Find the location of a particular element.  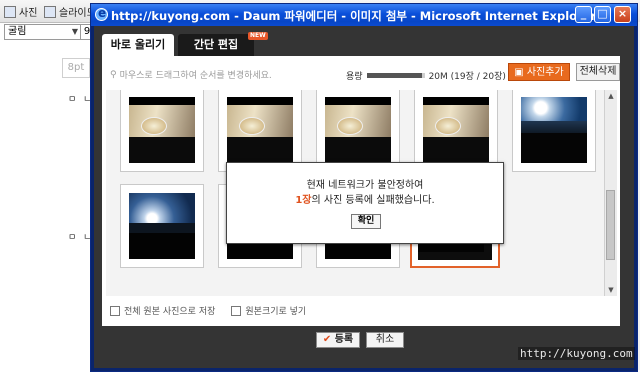

drag-hint: ⚲ 마우스로 드래그하여 순서를 변경하세요. is located at coordinates (191, 75).